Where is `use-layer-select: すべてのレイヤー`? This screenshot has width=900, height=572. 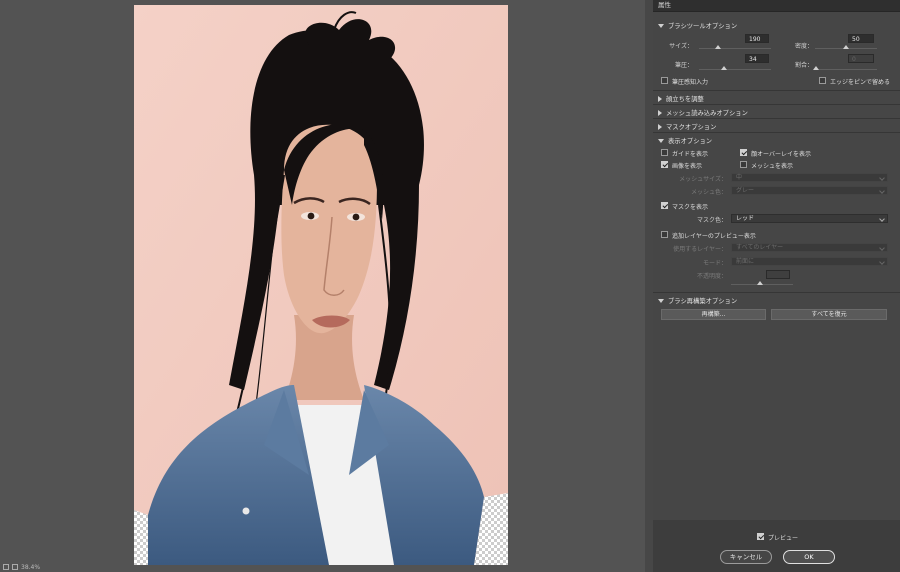 use-layer-select: すべてのレイヤー is located at coordinates (809, 247).